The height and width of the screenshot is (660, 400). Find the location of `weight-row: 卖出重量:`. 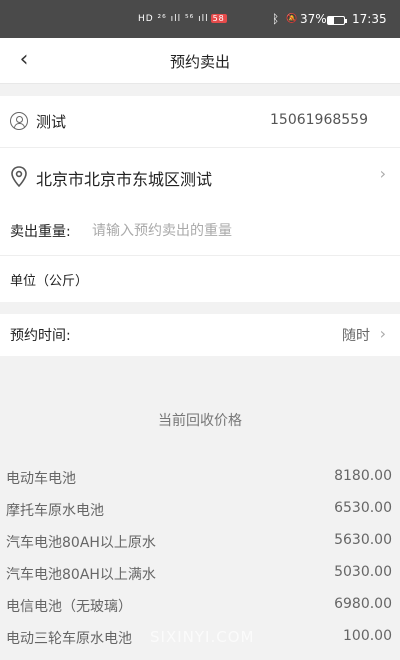

weight-row: 卖出重量: is located at coordinates (200, 231).